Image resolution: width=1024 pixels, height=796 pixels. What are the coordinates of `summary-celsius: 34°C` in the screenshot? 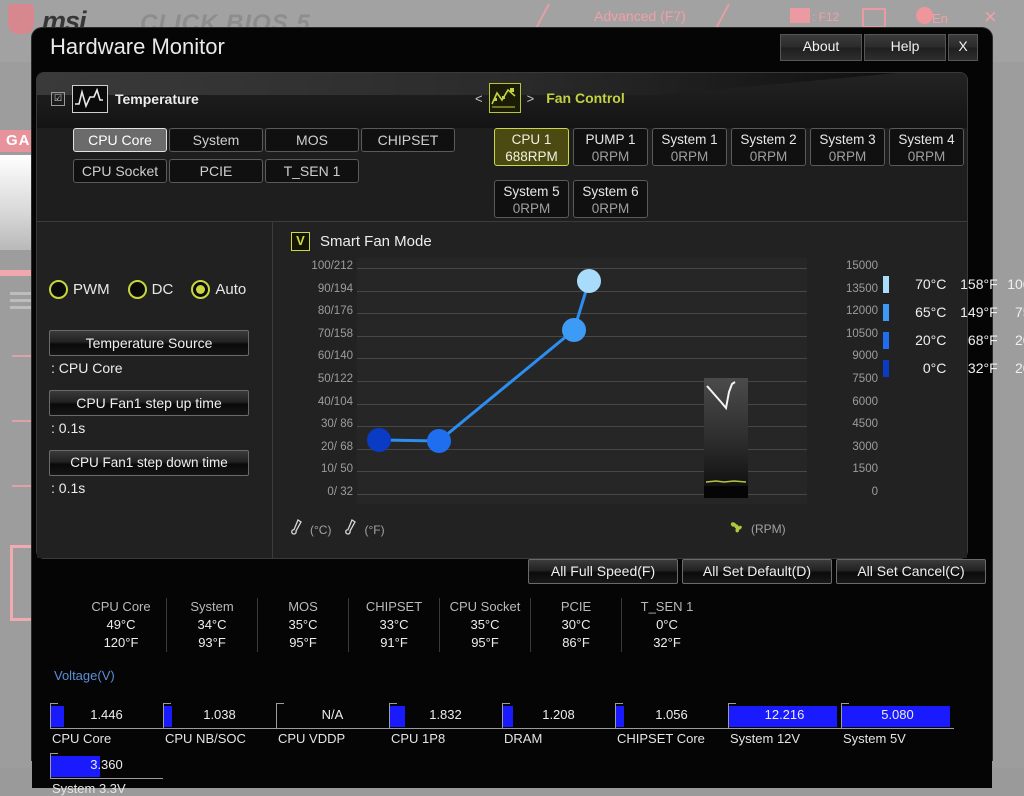 It's located at (212, 624).